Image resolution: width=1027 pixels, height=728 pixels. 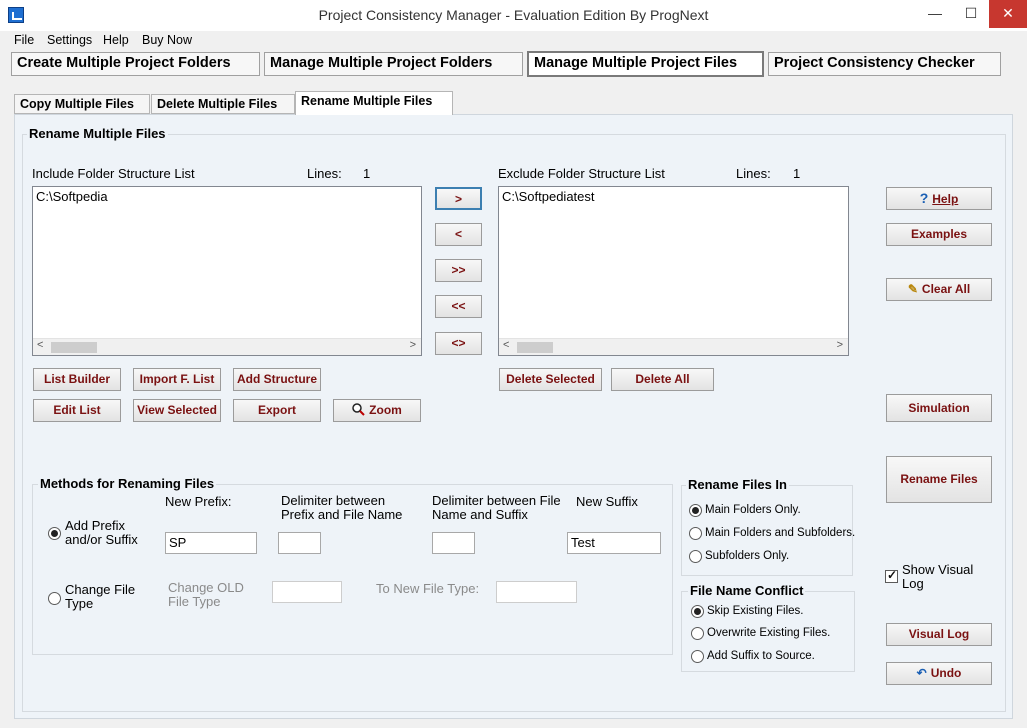 I want to click on subfolders-only-radio, so click(x=695, y=556).